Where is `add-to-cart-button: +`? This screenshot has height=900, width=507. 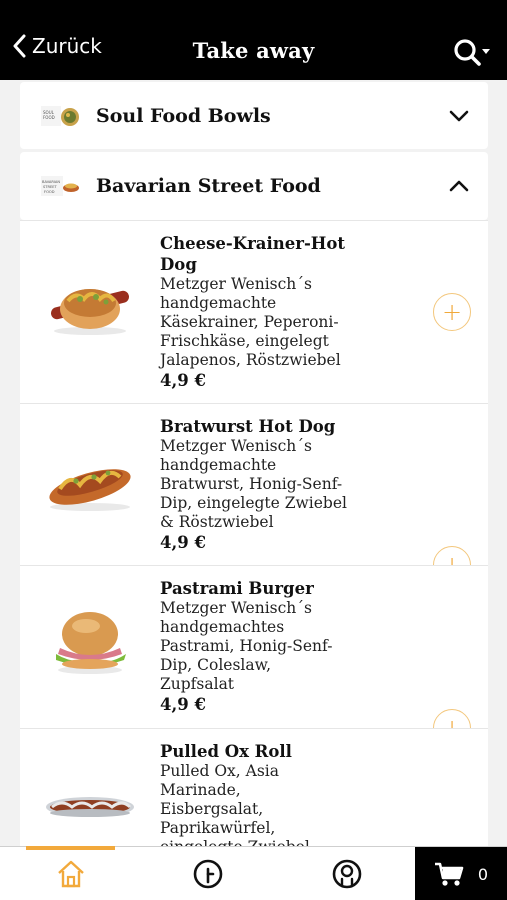
add-to-cart-button: + is located at coordinates (452, 312).